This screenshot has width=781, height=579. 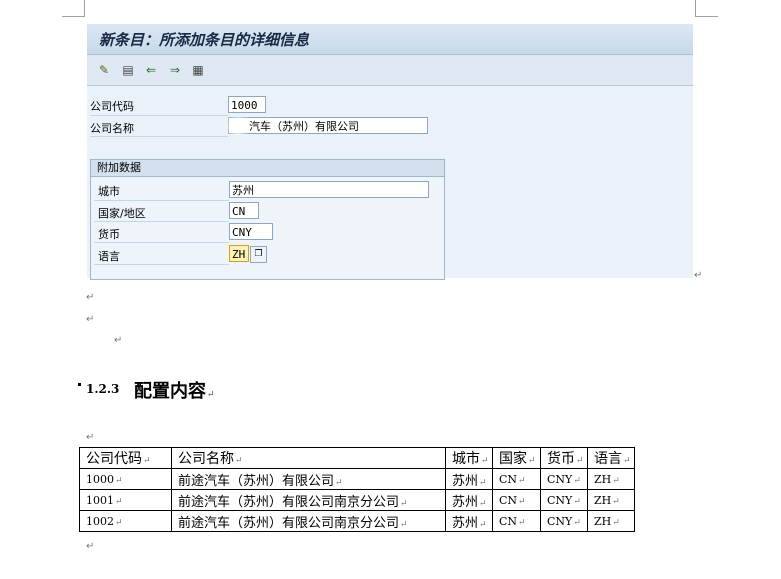 I want to click on header-company-code: 公司代码↵, so click(x=125, y=458).